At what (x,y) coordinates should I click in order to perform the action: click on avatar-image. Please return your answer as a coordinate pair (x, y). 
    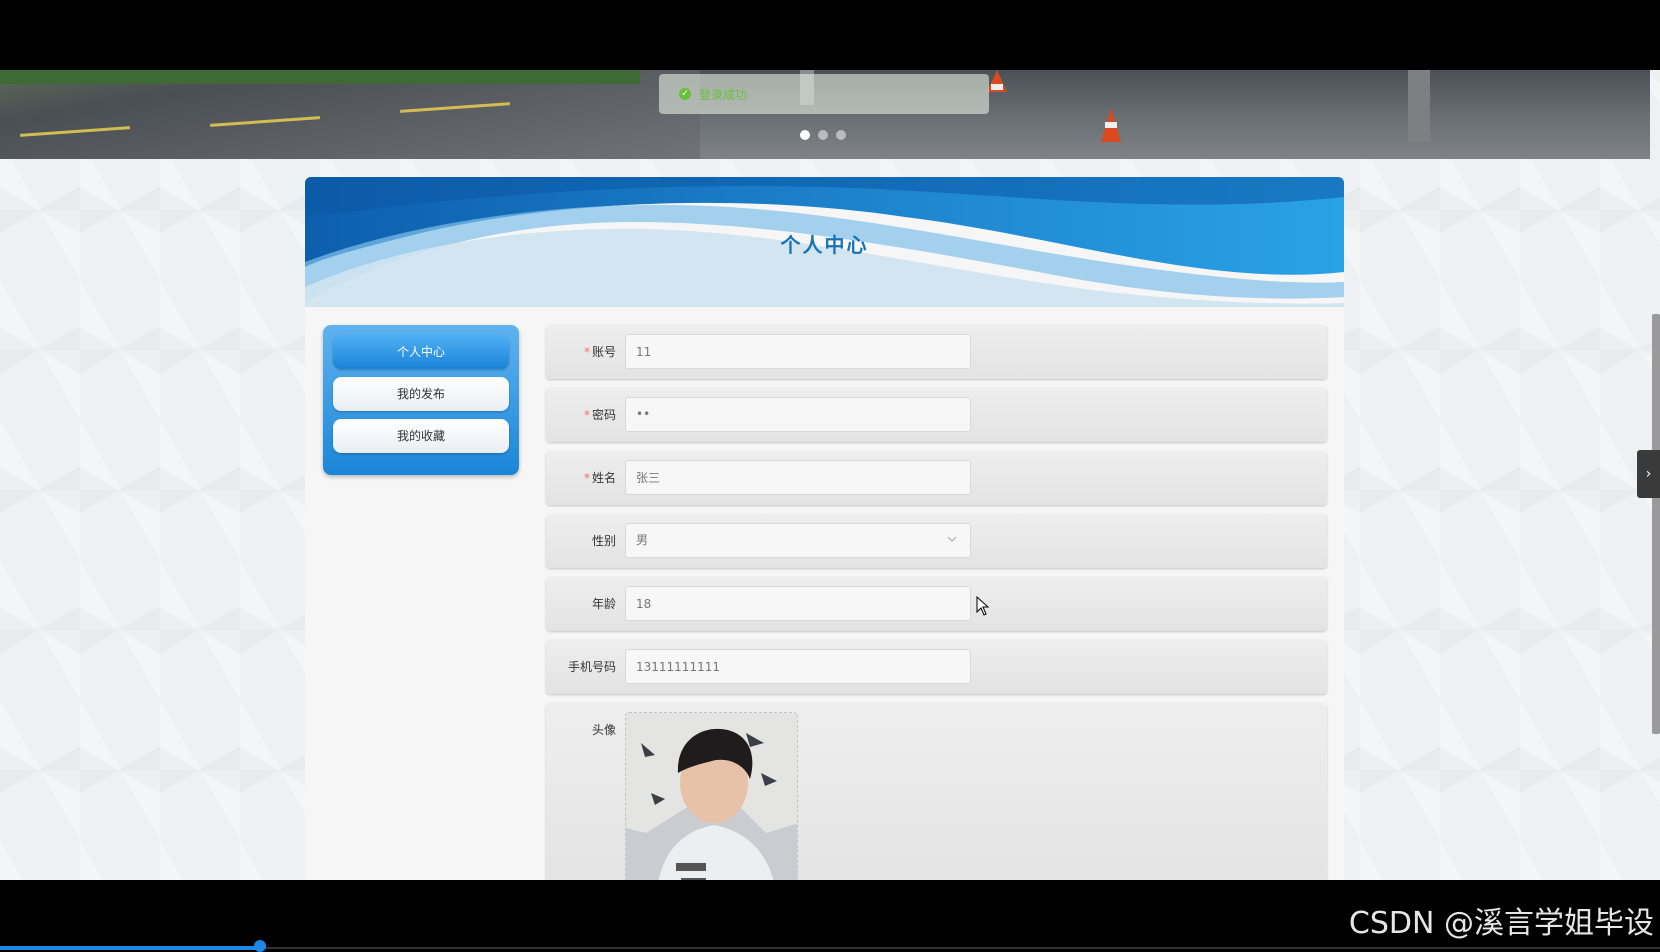
    Looking at the image, I should click on (711, 796).